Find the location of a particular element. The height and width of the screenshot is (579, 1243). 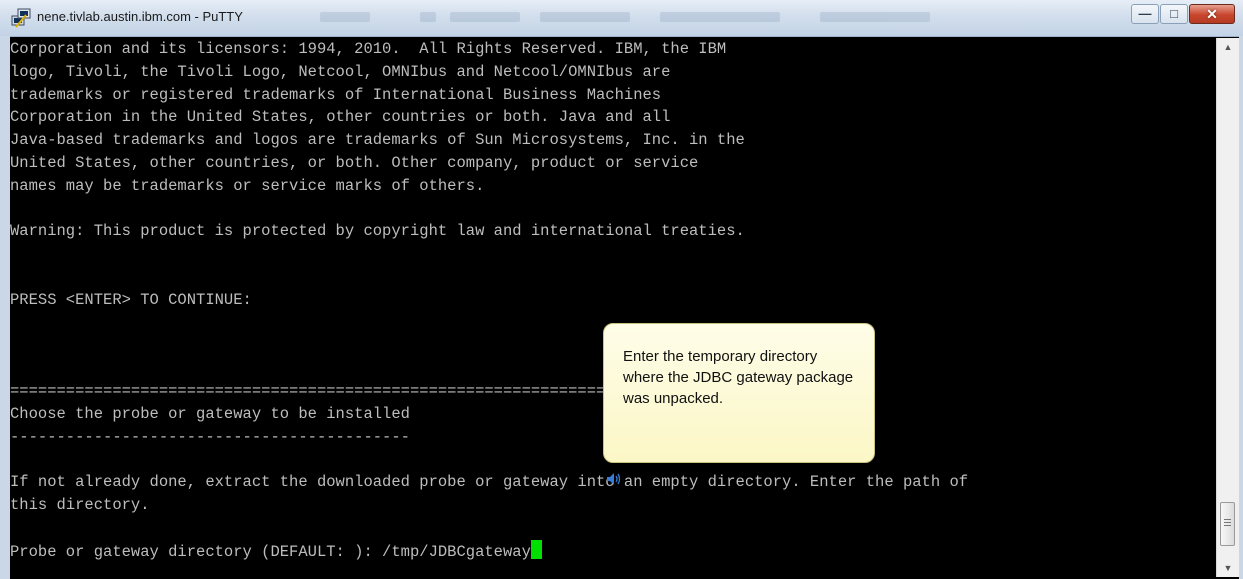

putty-icon is located at coordinates (21, 18).